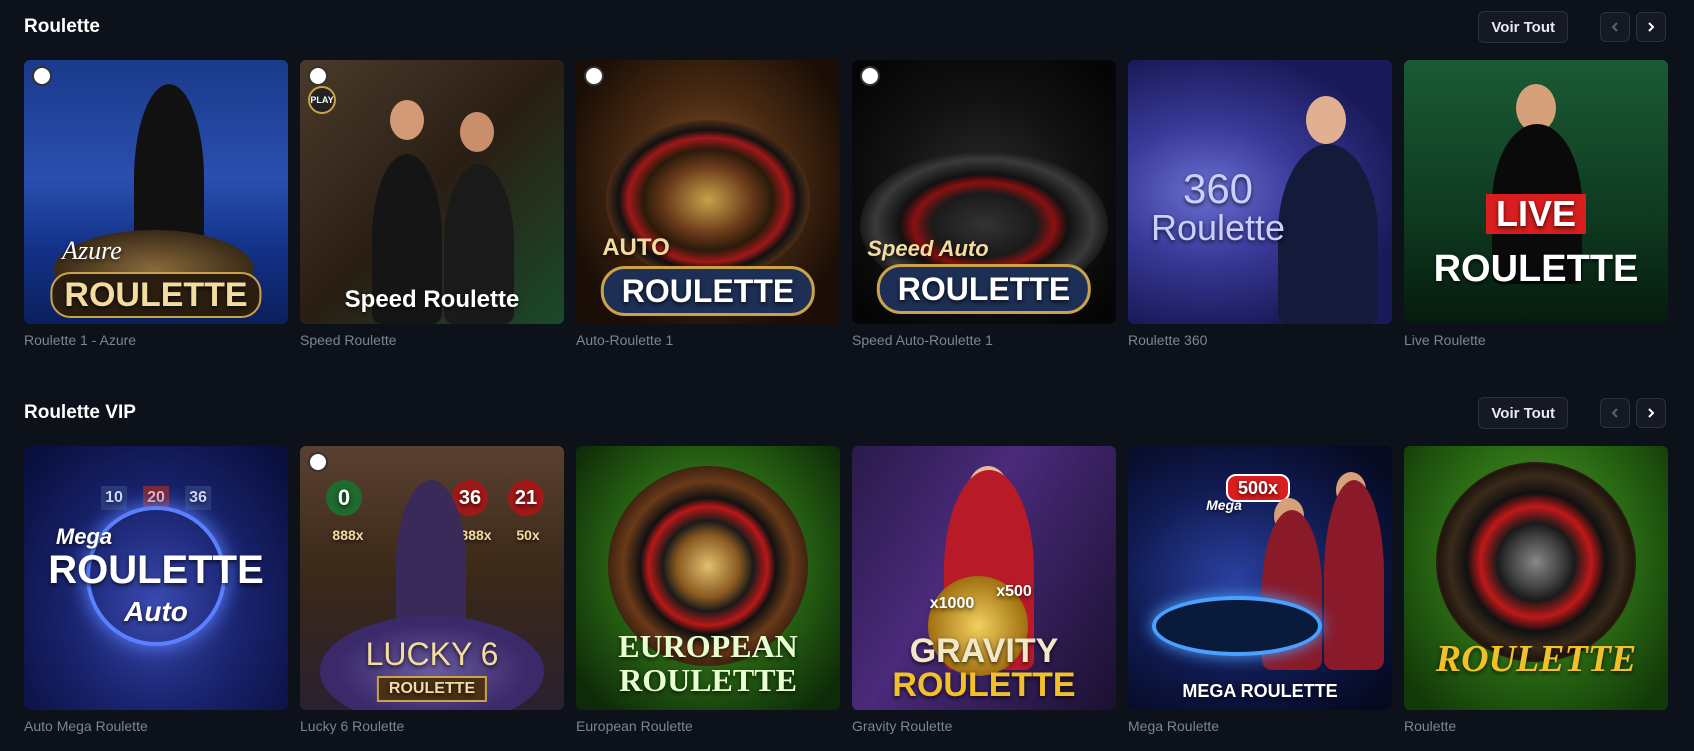 This screenshot has height=751, width=1694. Describe the element at coordinates (62, 26) in the screenshot. I see `section-title: Roulette` at that location.